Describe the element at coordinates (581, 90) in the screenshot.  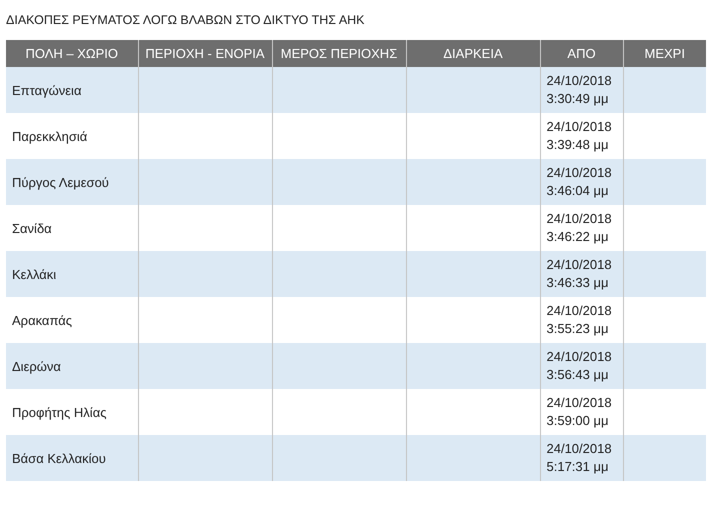
I see `table-cell: 24/10/2018 3:30:49 μμ` at that location.